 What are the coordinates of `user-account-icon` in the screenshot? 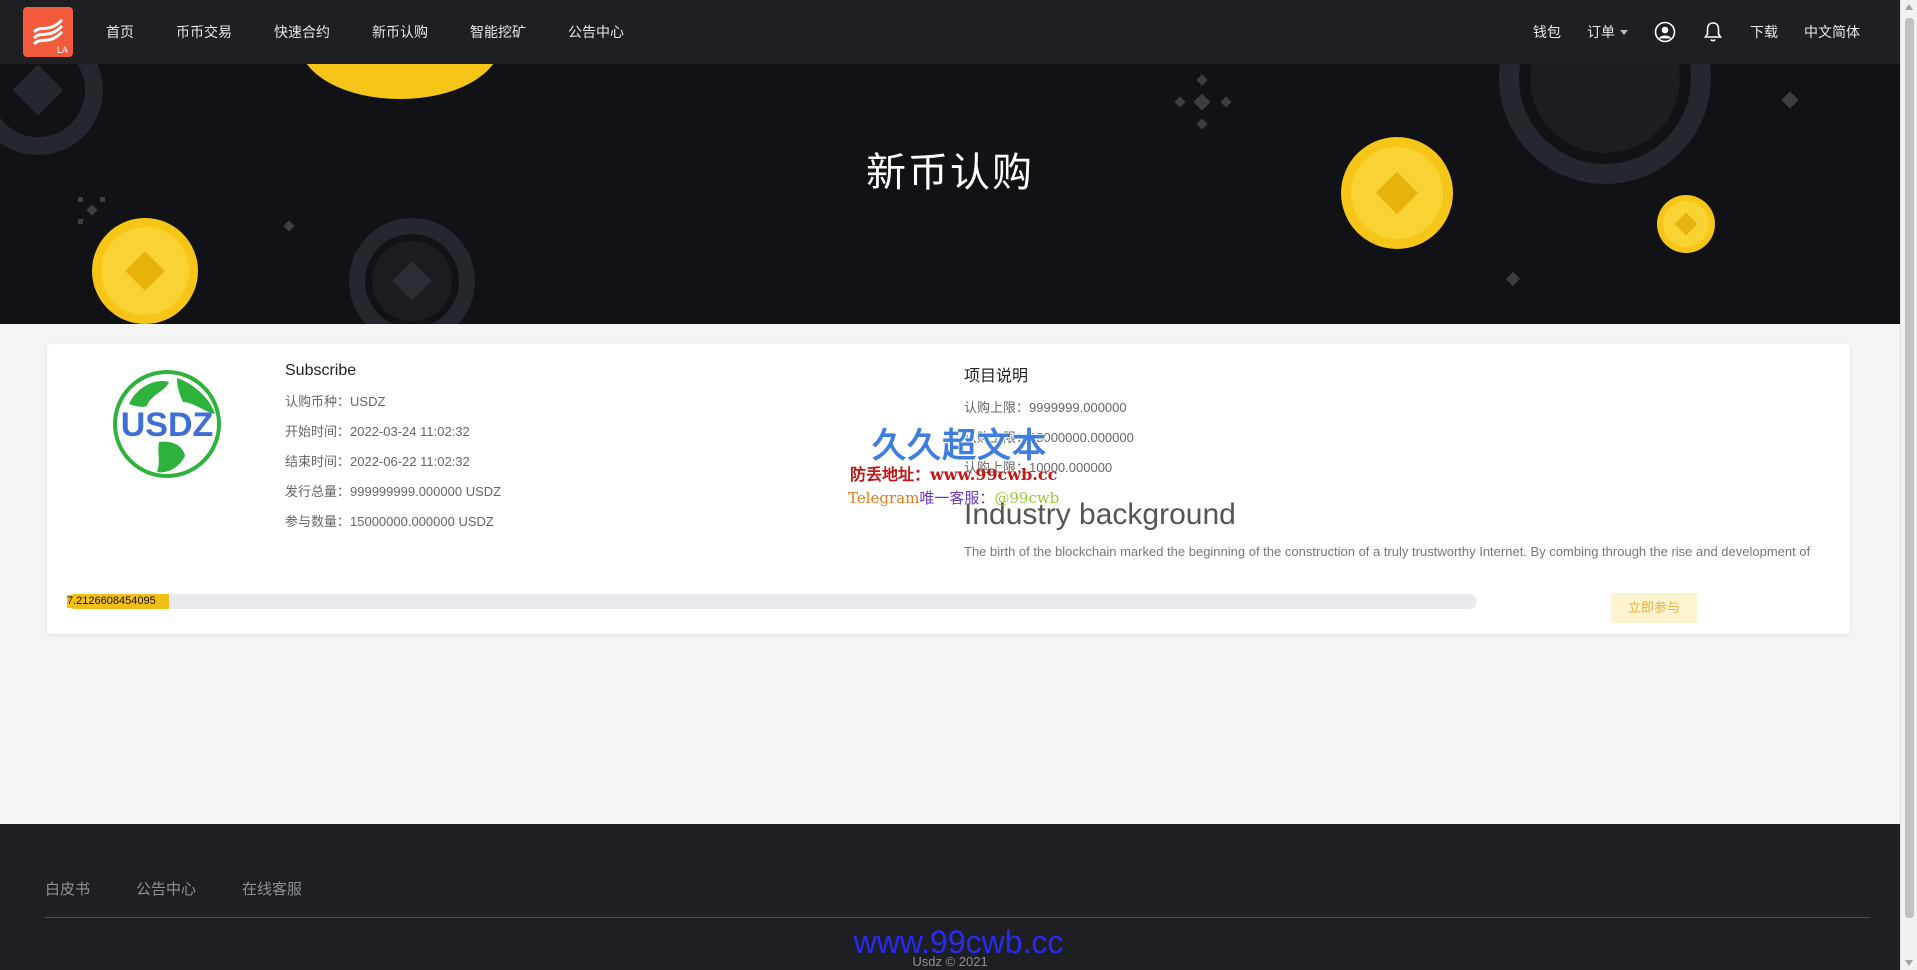 It's located at (1665, 32).